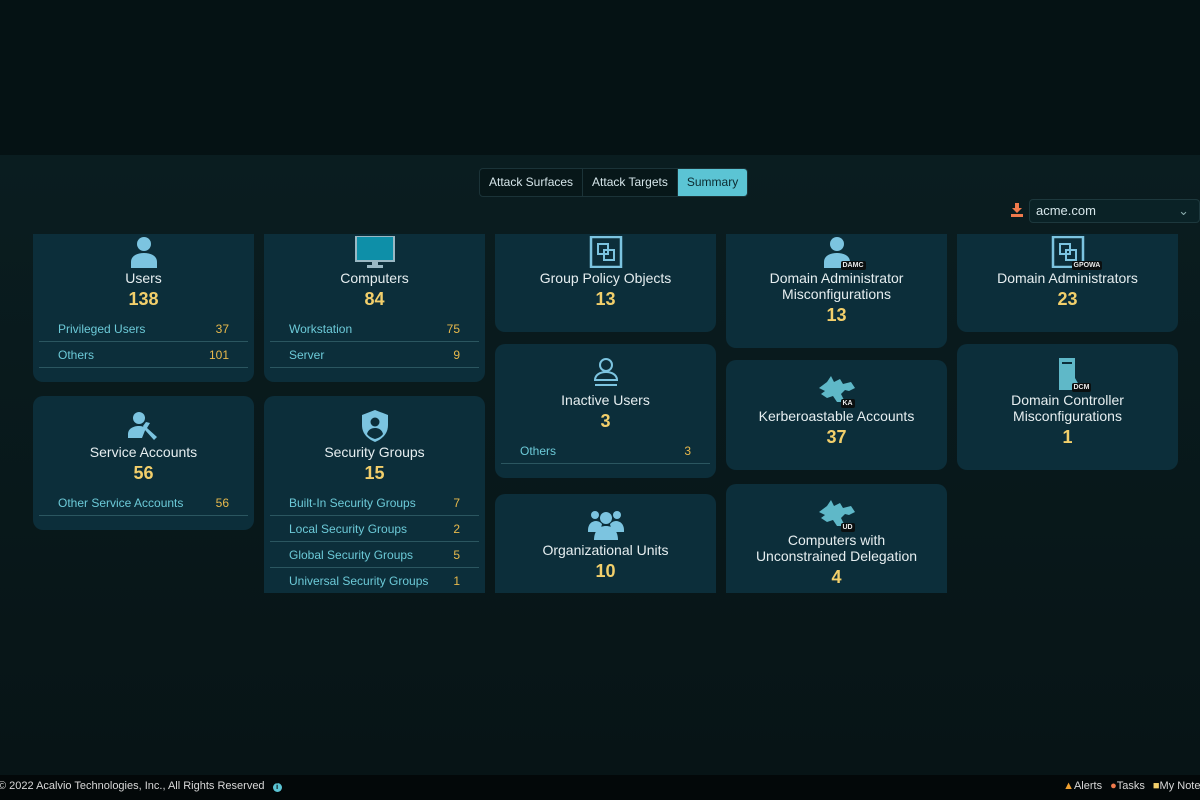 This screenshot has height=800, width=1200. What do you see at coordinates (605, 421) in the screenshot?
I see `card-count: 3` at bounding box center [605, 421].